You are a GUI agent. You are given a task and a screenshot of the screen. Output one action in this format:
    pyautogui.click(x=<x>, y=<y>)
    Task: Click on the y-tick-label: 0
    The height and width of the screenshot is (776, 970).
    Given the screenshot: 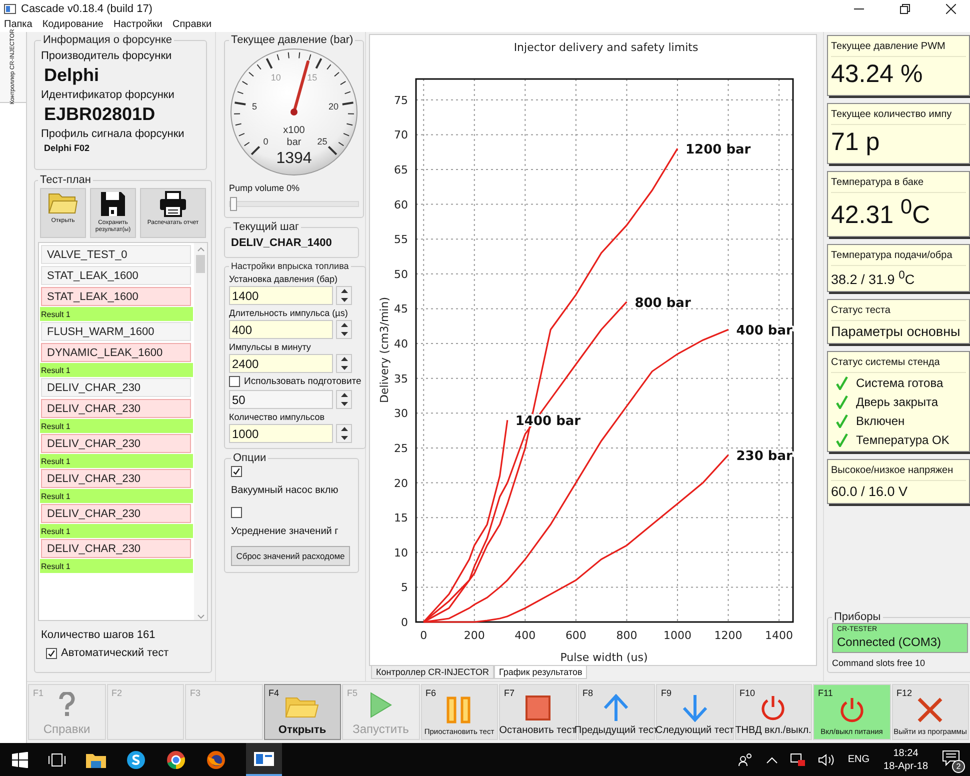 What is the action you would take?
    pyautogui.click(x=404, y=622)
    